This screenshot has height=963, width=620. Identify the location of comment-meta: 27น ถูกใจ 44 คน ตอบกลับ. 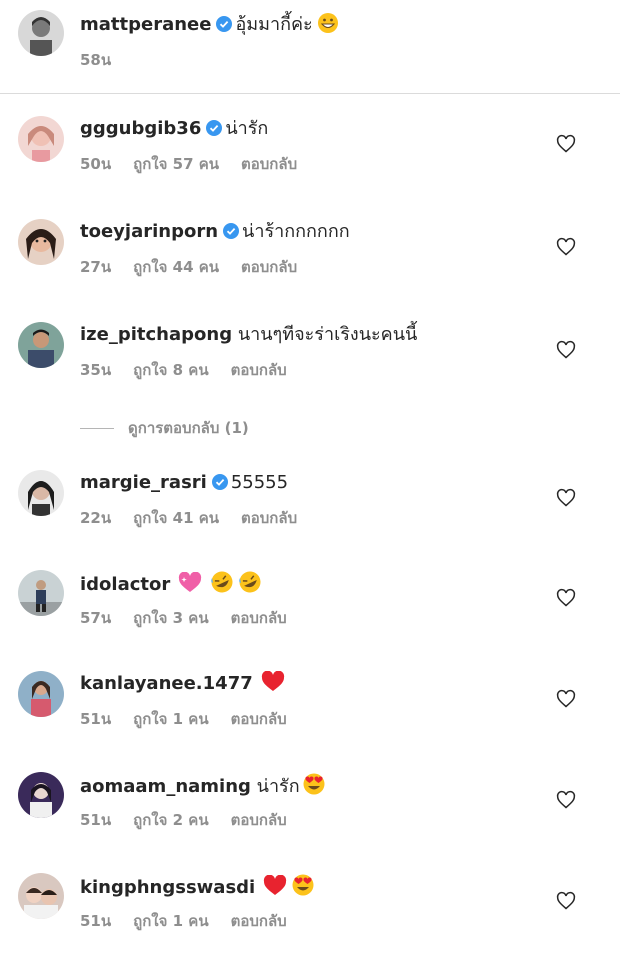
(199, 267).